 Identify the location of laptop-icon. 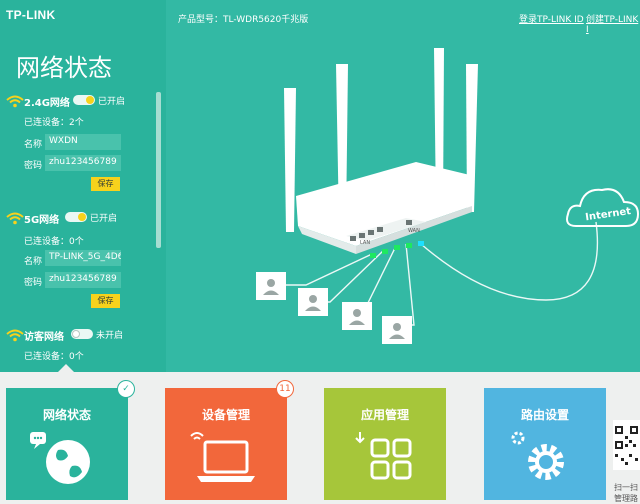
(222, 457).